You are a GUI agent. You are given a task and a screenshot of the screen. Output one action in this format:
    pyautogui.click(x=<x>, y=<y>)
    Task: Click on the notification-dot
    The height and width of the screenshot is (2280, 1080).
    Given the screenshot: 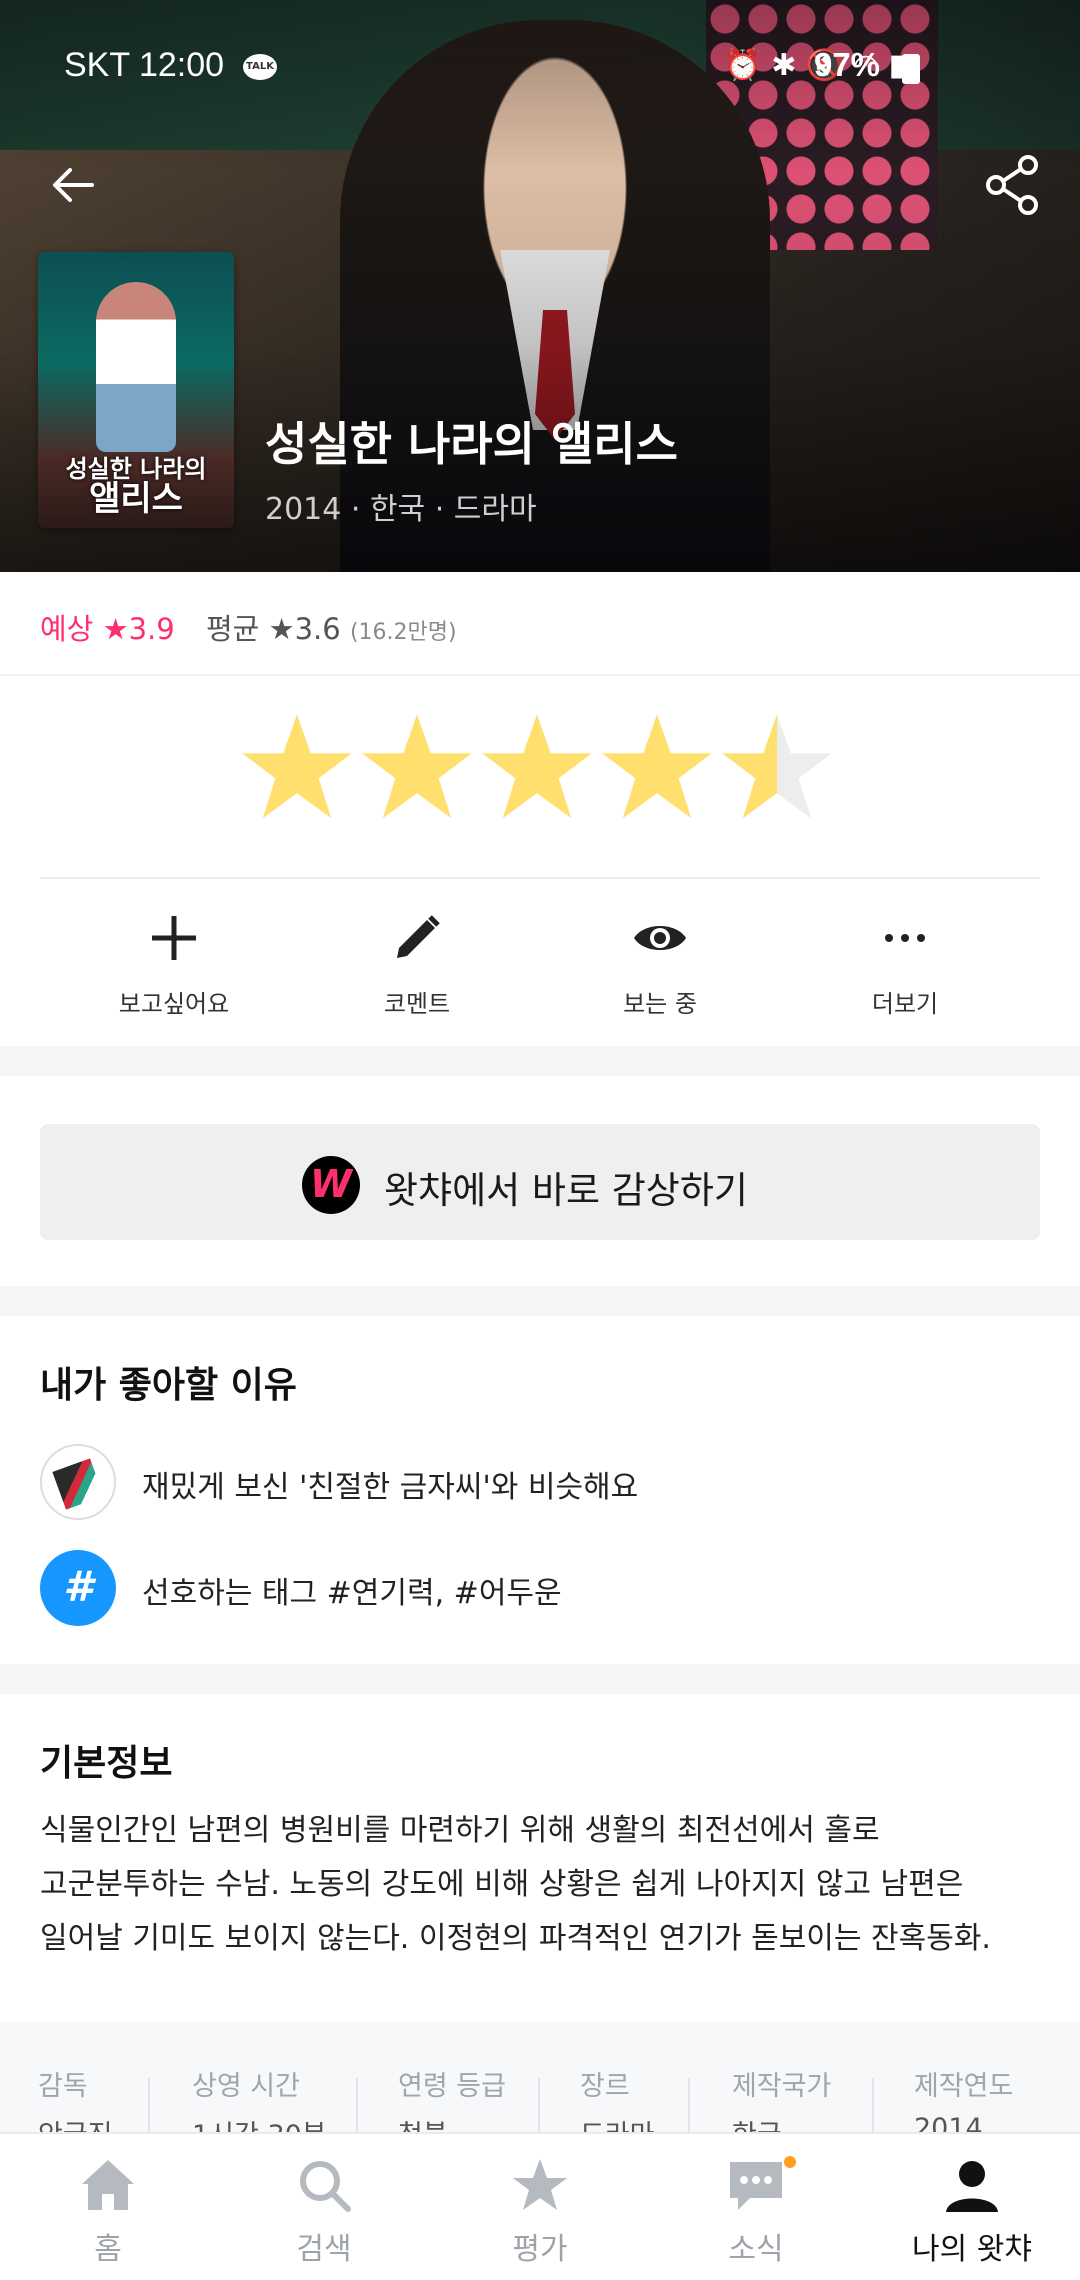 What is the action you would take?
    pyautogui.click(x=790, y=2162)
    